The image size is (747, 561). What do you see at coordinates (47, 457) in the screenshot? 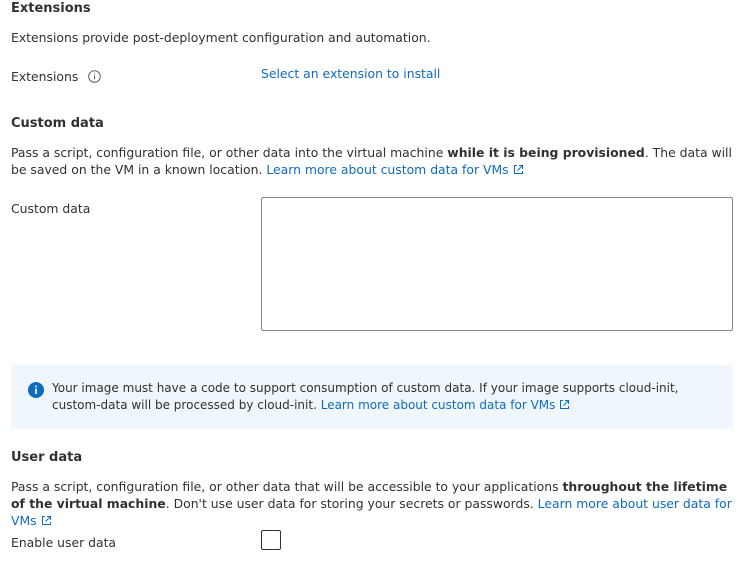
I see `user-data-section-title: User data` at bounding box center [47, 457].